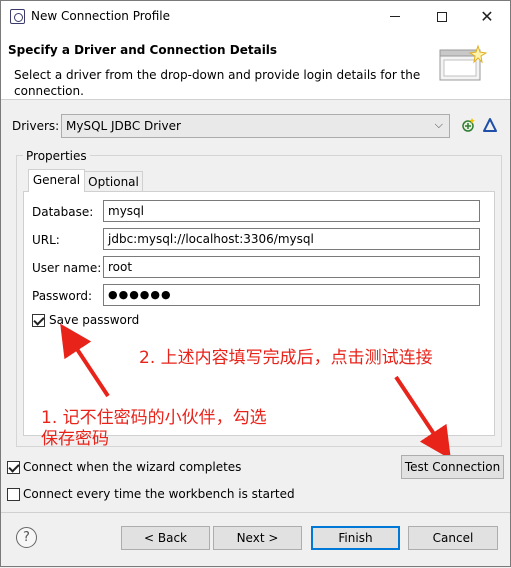  I want to click on app-icon, so click(17, 16).